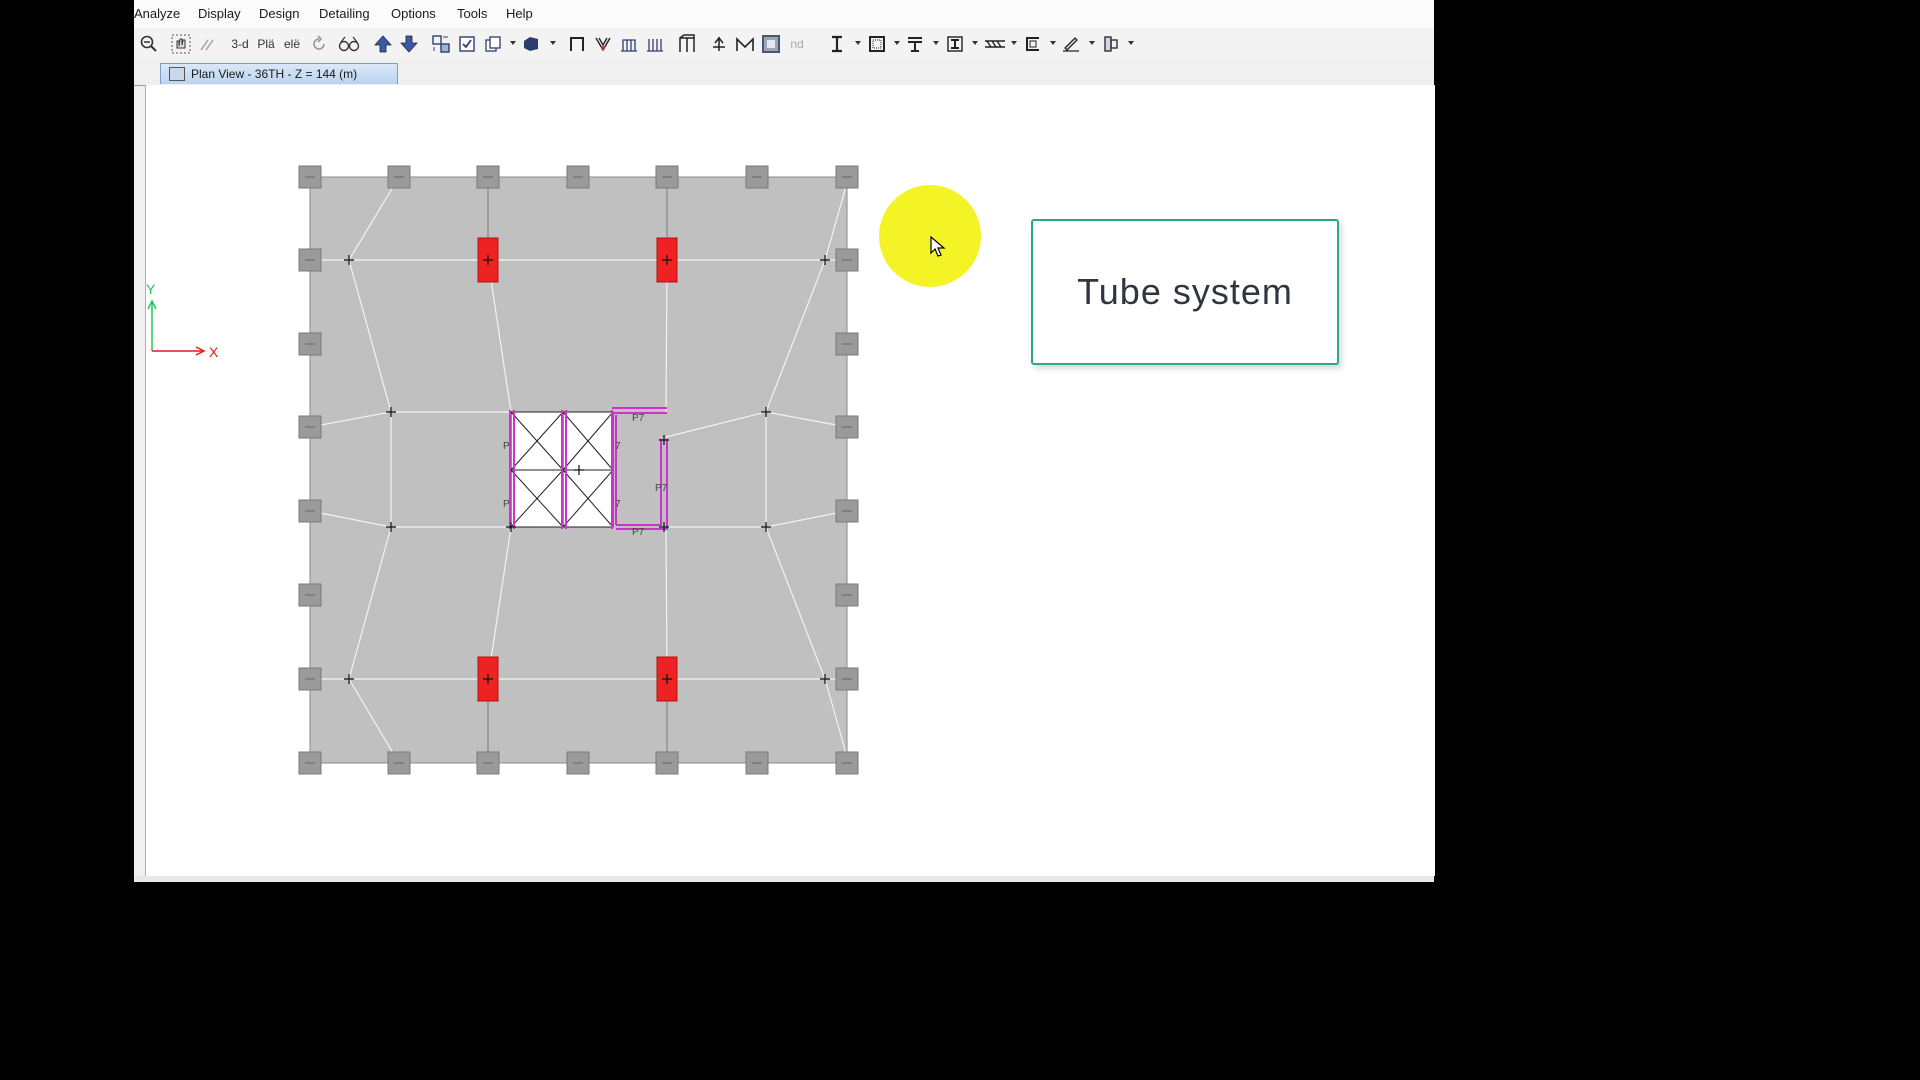 Image resolution: width=1920 pixels, height=1080 pixels. Describe the element at coordinates (214, 352) in the screenshot. I see `x-axis-label: X` at that location.